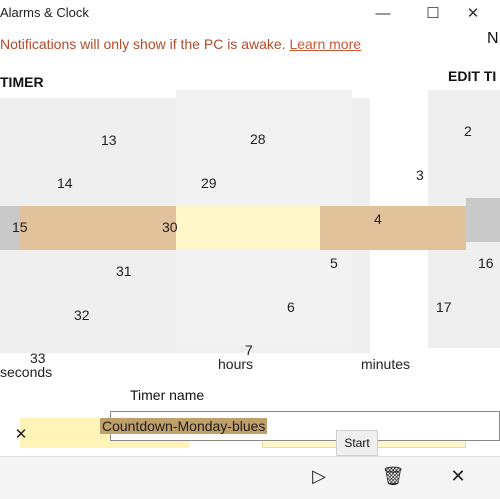 This screenshot has height=499, width=500. I want to click on title-bar: Alarms & Clock — ☐ ✕, so click(250, 13).